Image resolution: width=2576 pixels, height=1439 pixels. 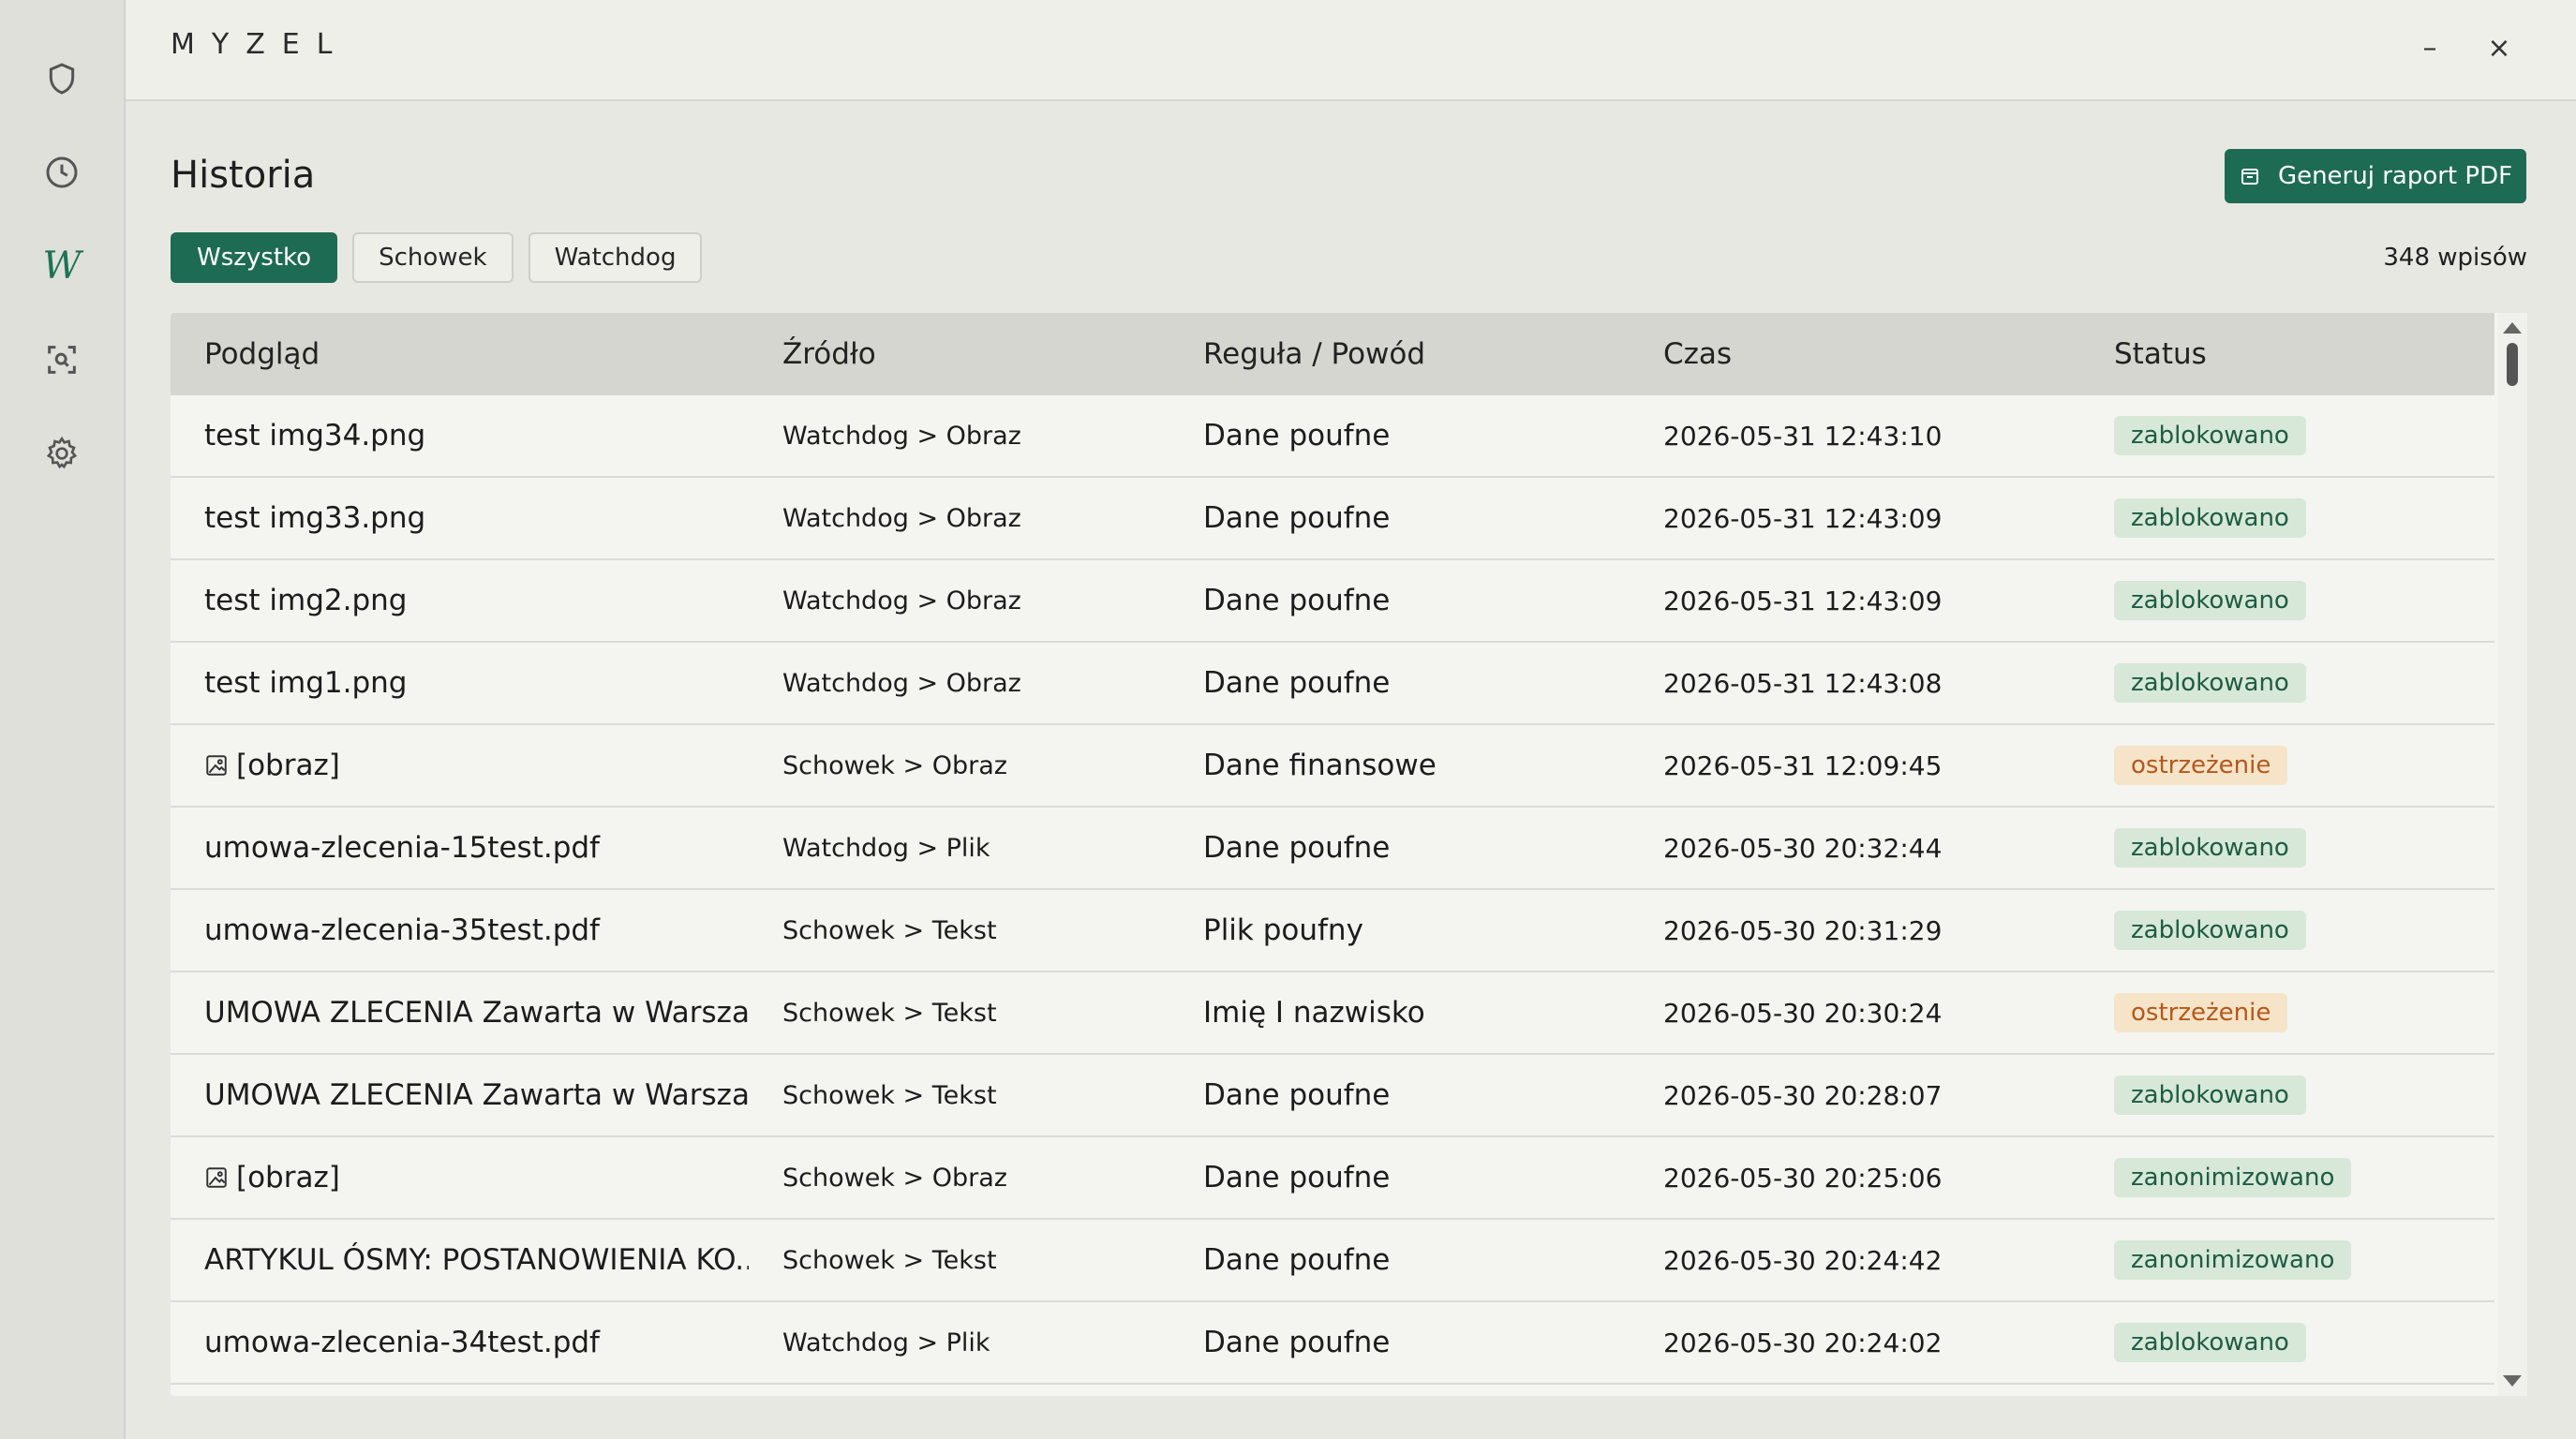 What do you see at coordinates (2512, 854) in the screenshot?
I see `table-scrollbar` at bounding box center [2512, 854].